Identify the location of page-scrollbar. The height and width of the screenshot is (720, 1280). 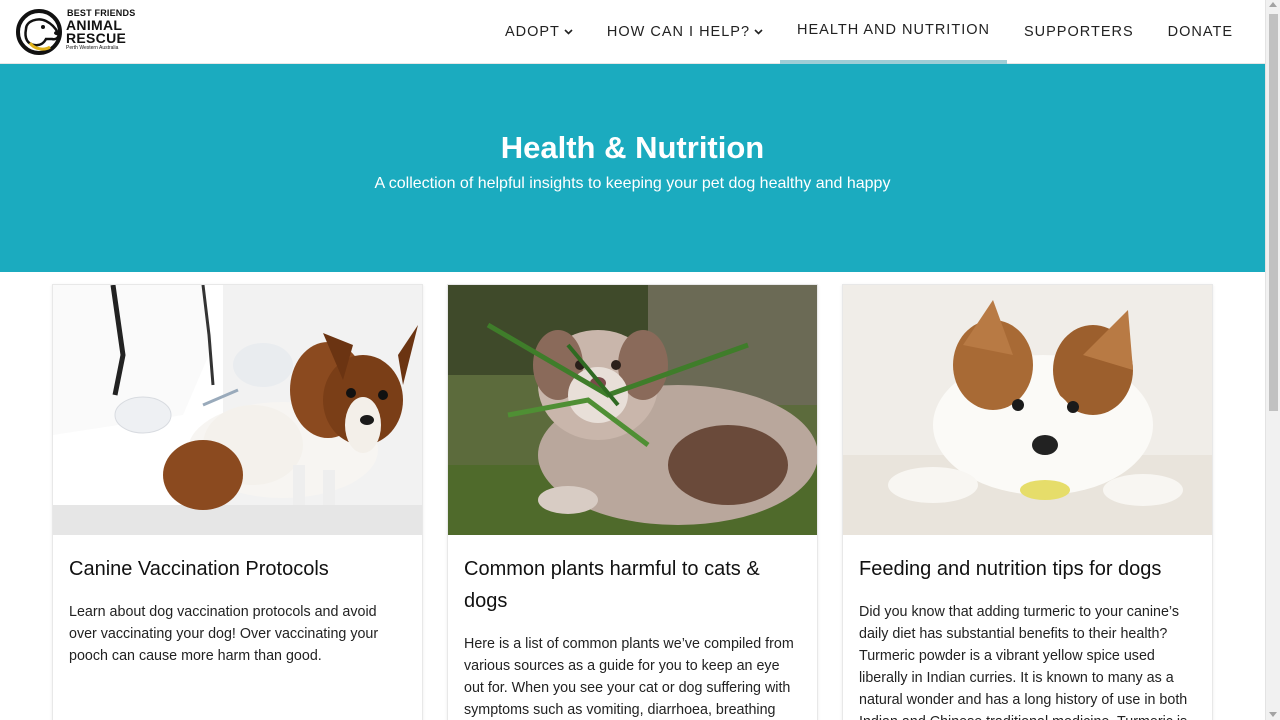
(1272, 360).